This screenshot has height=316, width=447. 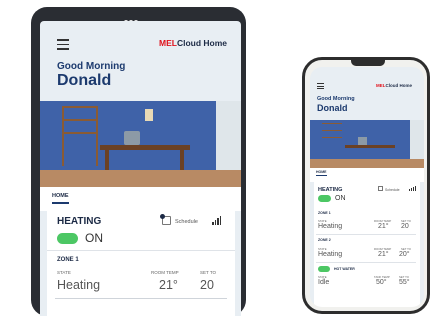 What do you see at coordinates (368, 63) in the screenshot?
I see `phone-notch` at bounding box center [368, 63].